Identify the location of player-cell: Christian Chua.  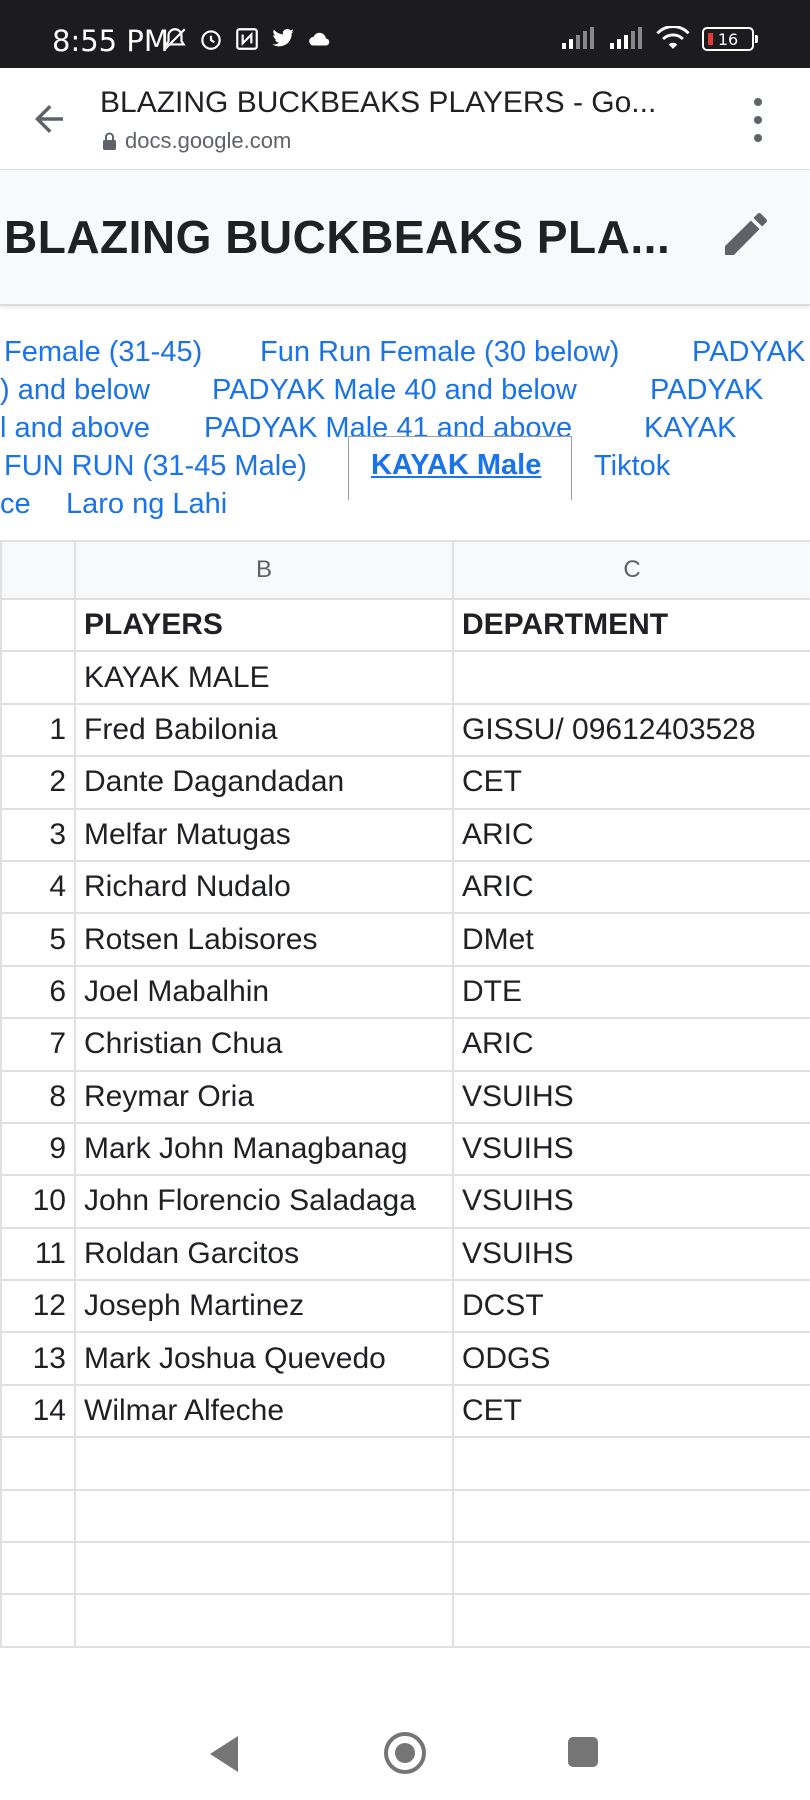
(264, 1044).